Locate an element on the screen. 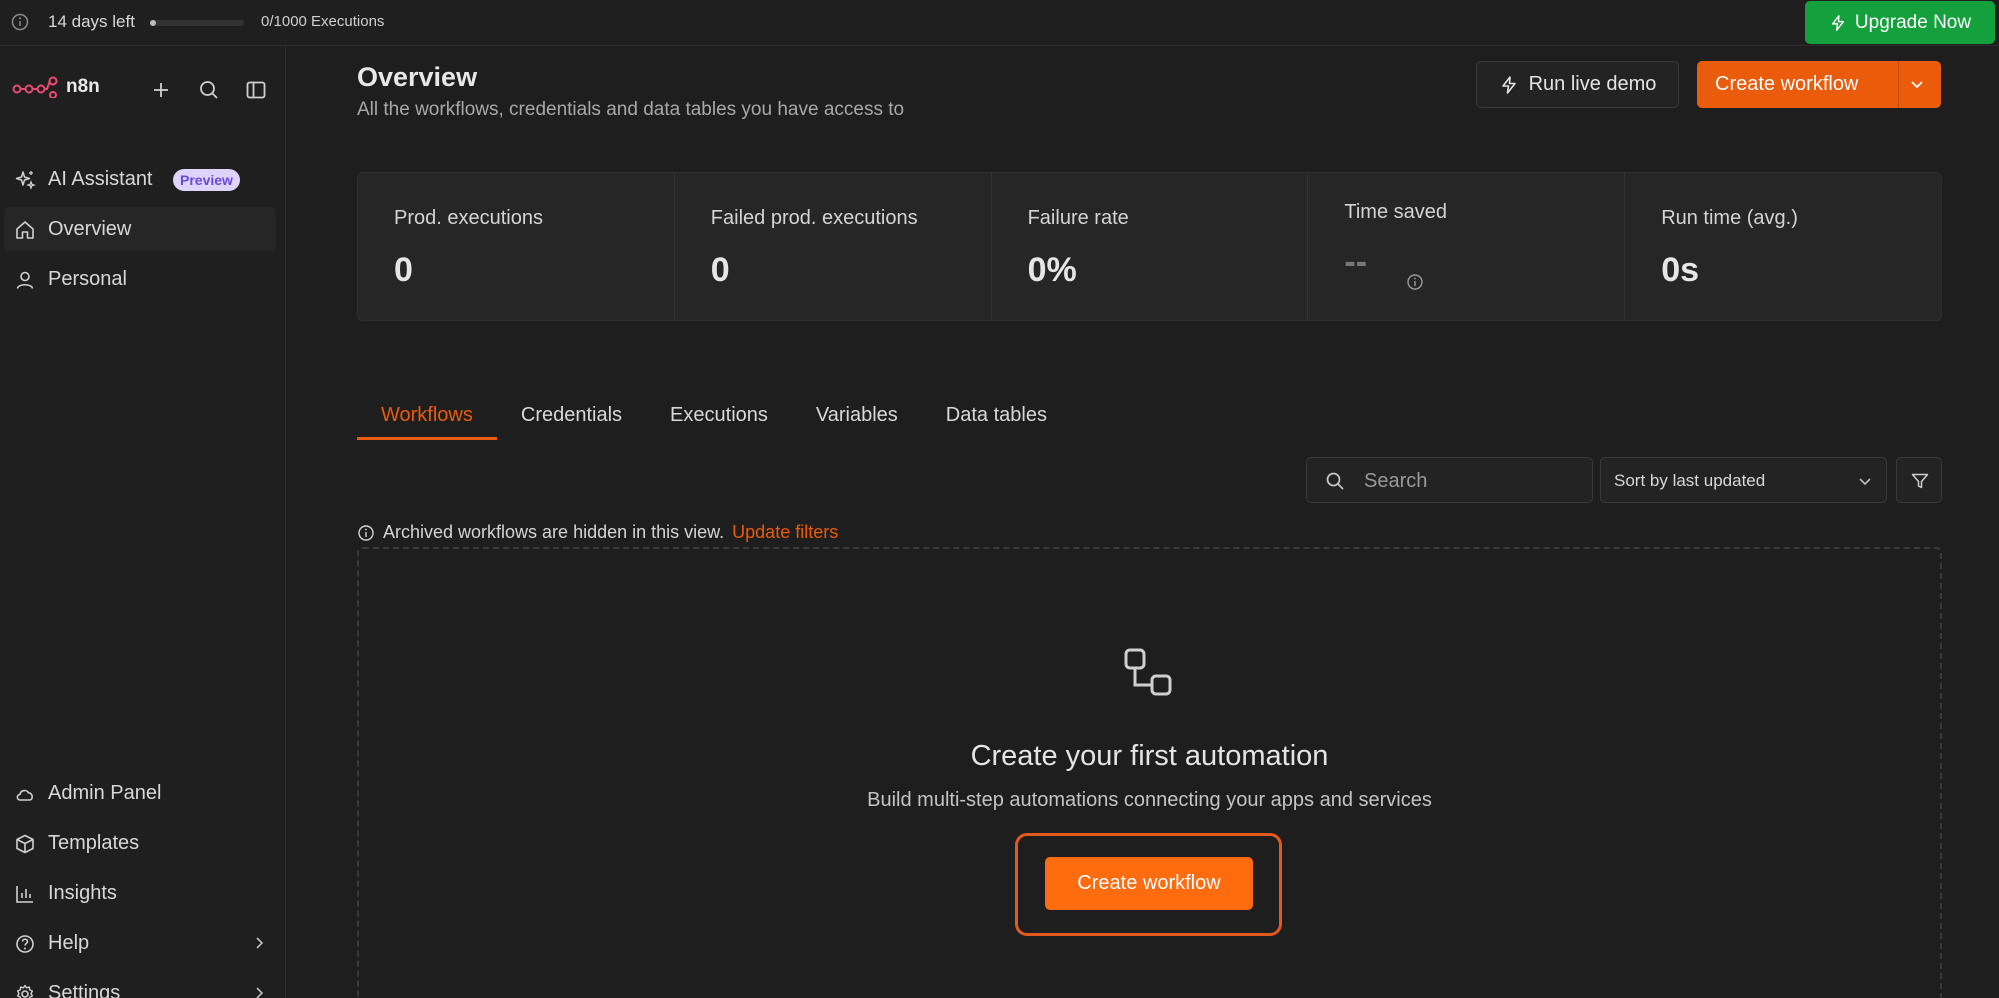 The height and width of the screenshot is (998, 1999). sidebar-item-settings: Settings is located at coordinates (140, 984).